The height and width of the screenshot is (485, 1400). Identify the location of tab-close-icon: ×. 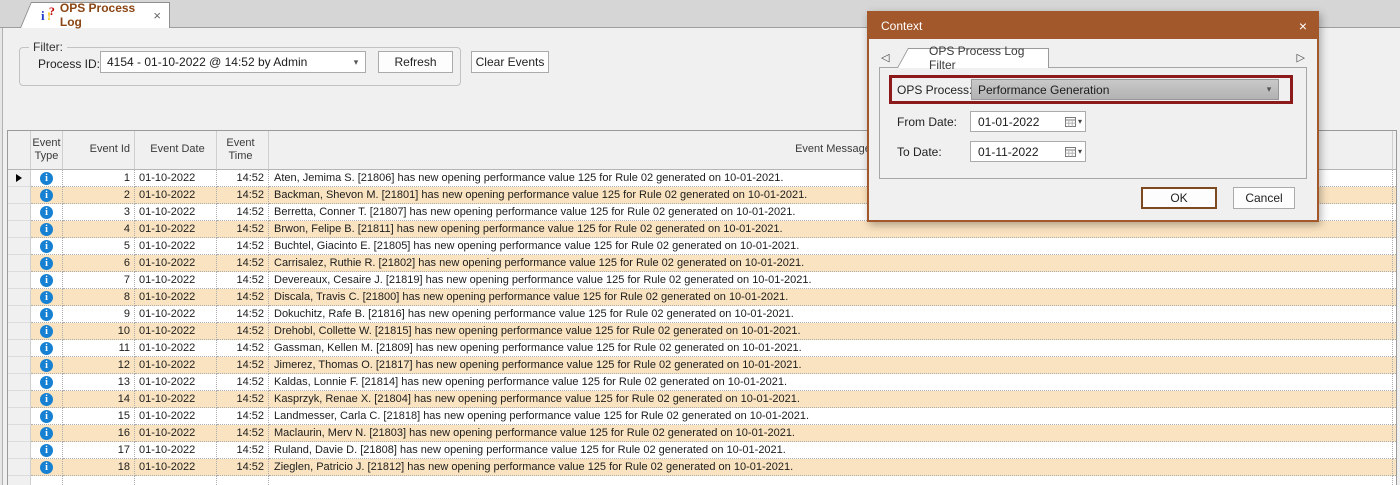
(157, 15).